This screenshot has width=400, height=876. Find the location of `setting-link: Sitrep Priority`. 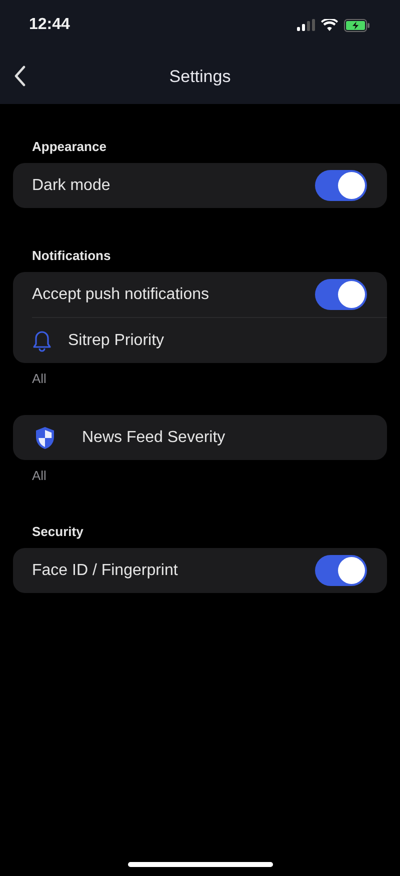

setting-link: Sitrep Priority is located at coordinates (209, 340).